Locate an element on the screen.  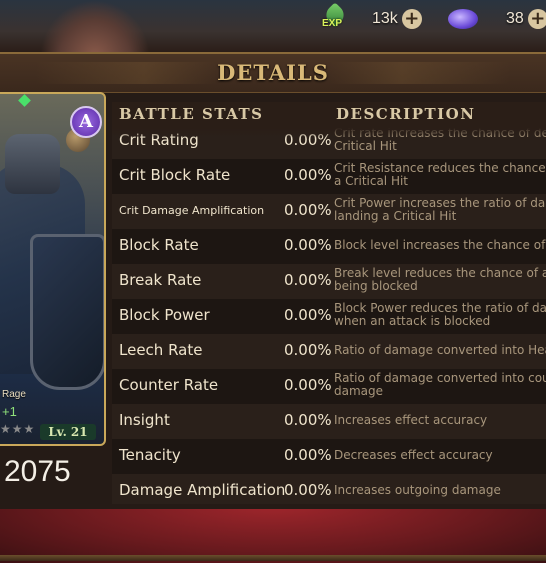
stat-description-line-1: Ratio of damage converted into Heal is located at coordinates (440, 350).